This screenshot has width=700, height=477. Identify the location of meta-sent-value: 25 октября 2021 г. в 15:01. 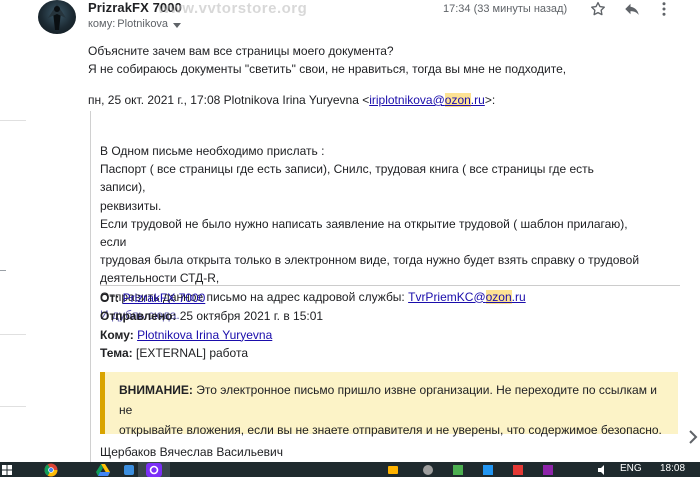
(251, 316).